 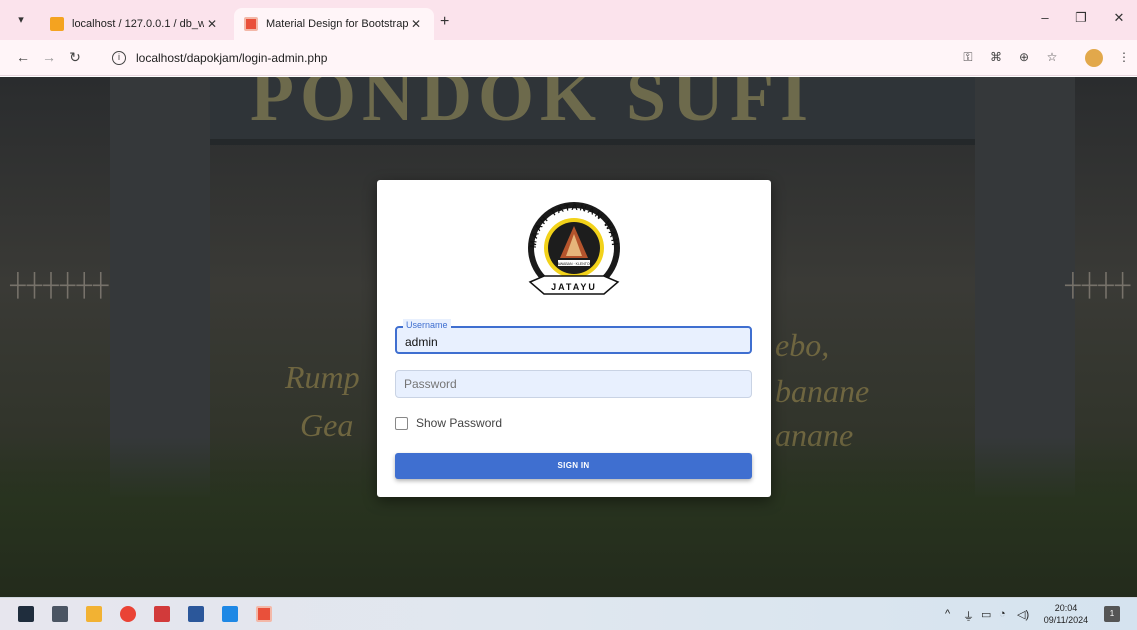 I want to click on usb-icon: ⏚, so click(x=968, y=616).